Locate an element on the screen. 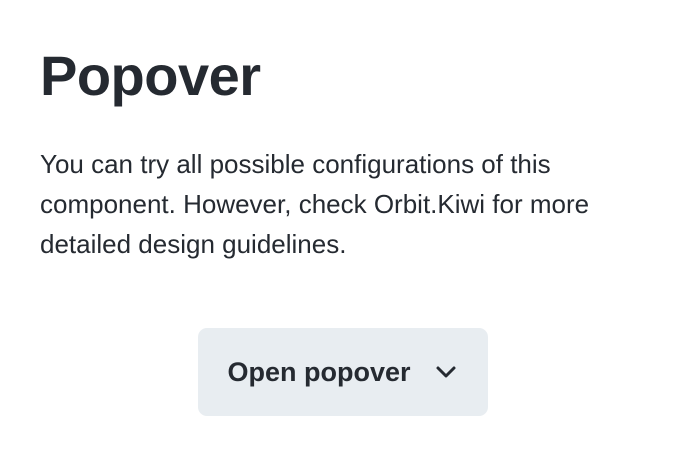  open-popover-button-label: Open popover is located at coordinates (319, 371).